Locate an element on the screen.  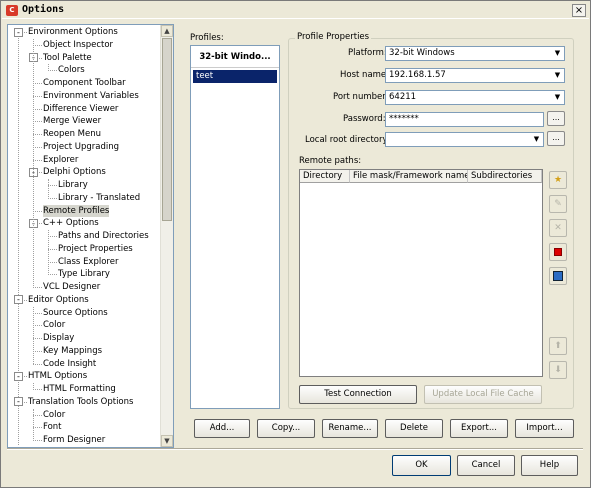
tree-item-library: Library is located at coordinates (73, 185).